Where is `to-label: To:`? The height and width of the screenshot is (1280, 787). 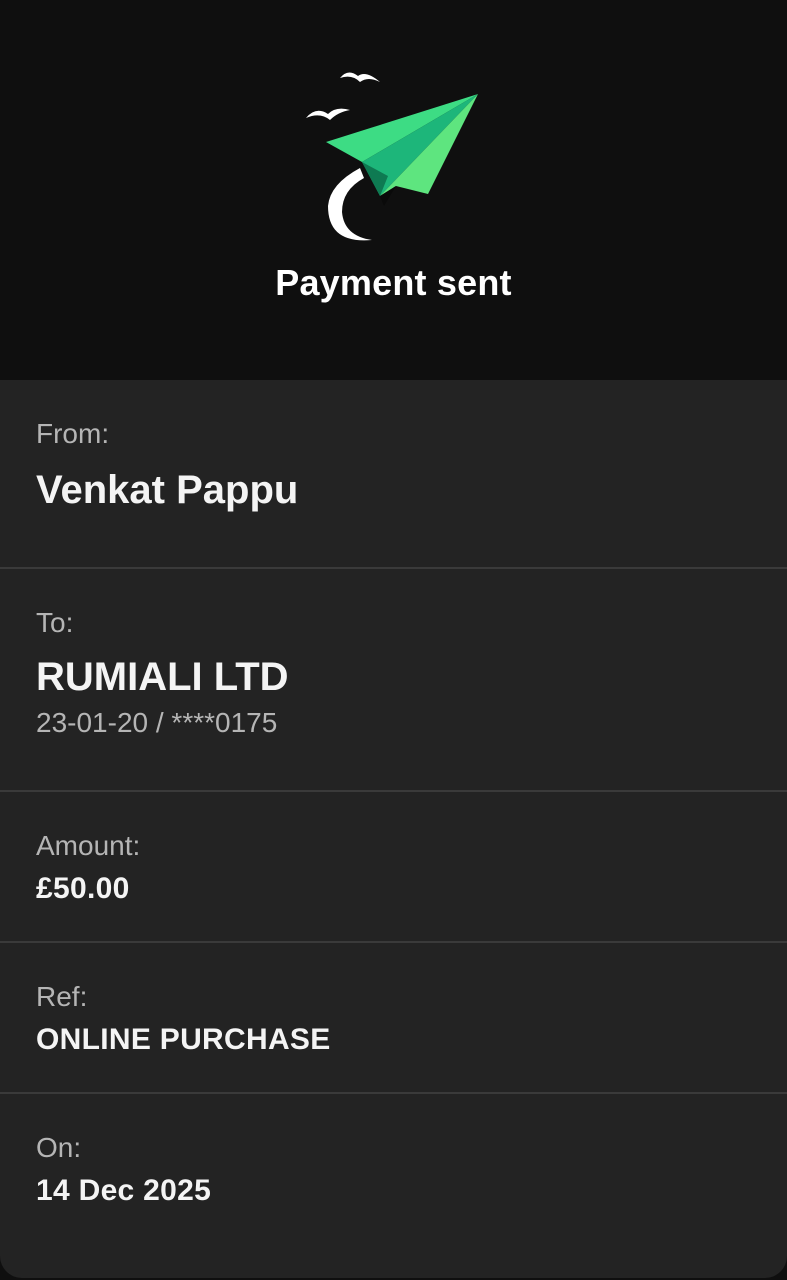 to-label: To: is located at coordinates (55, 622).